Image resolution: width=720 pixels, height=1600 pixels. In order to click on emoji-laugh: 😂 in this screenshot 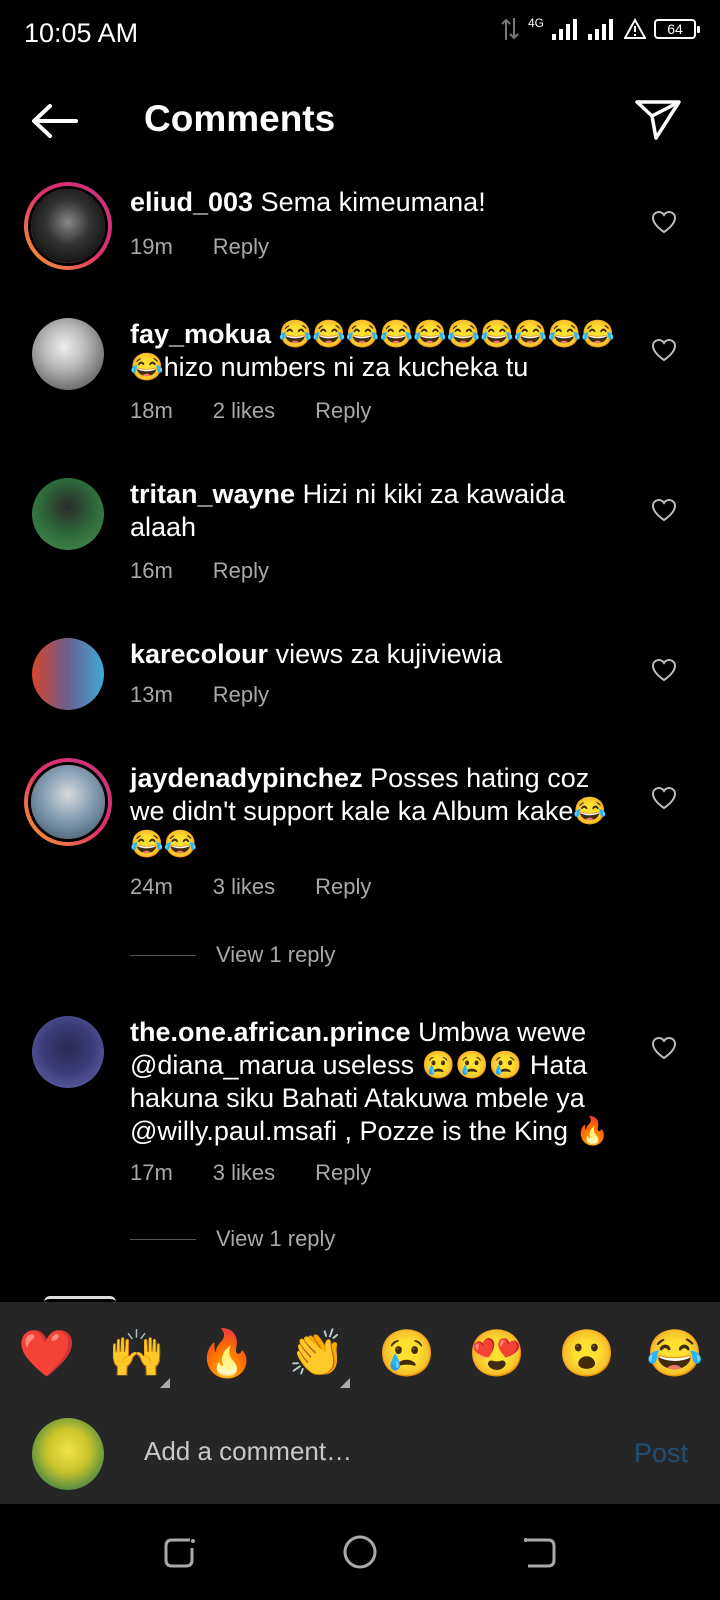, I will do `click(674, 1353)`.